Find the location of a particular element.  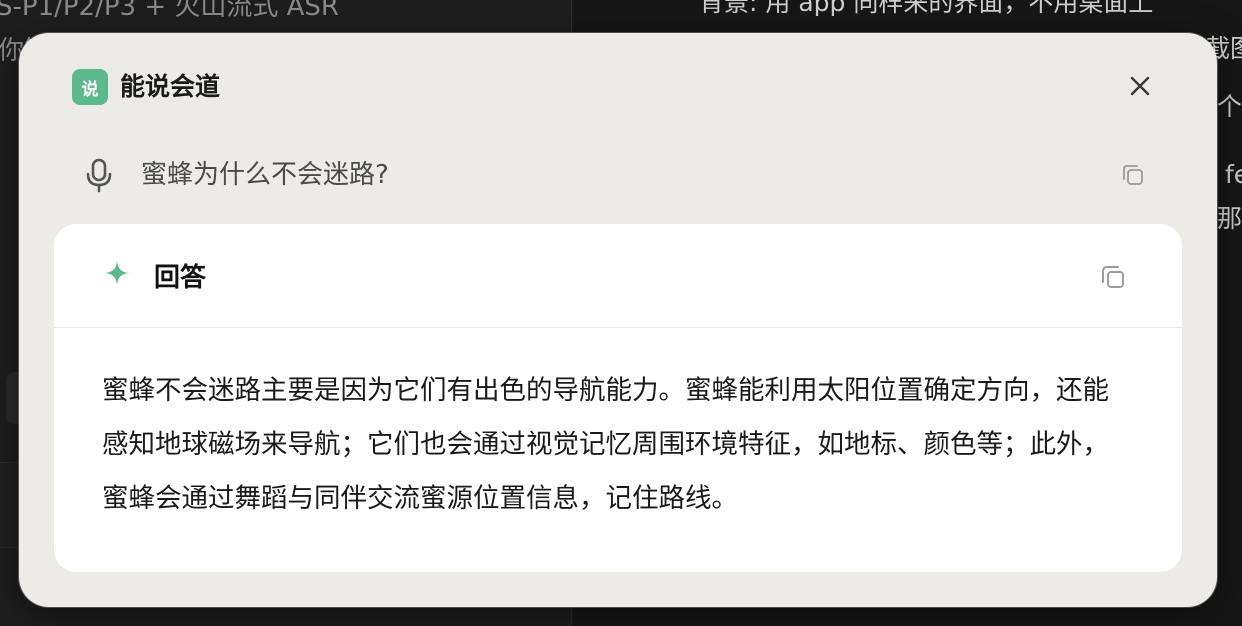

close-icon is located at coordinates (1140, 86).